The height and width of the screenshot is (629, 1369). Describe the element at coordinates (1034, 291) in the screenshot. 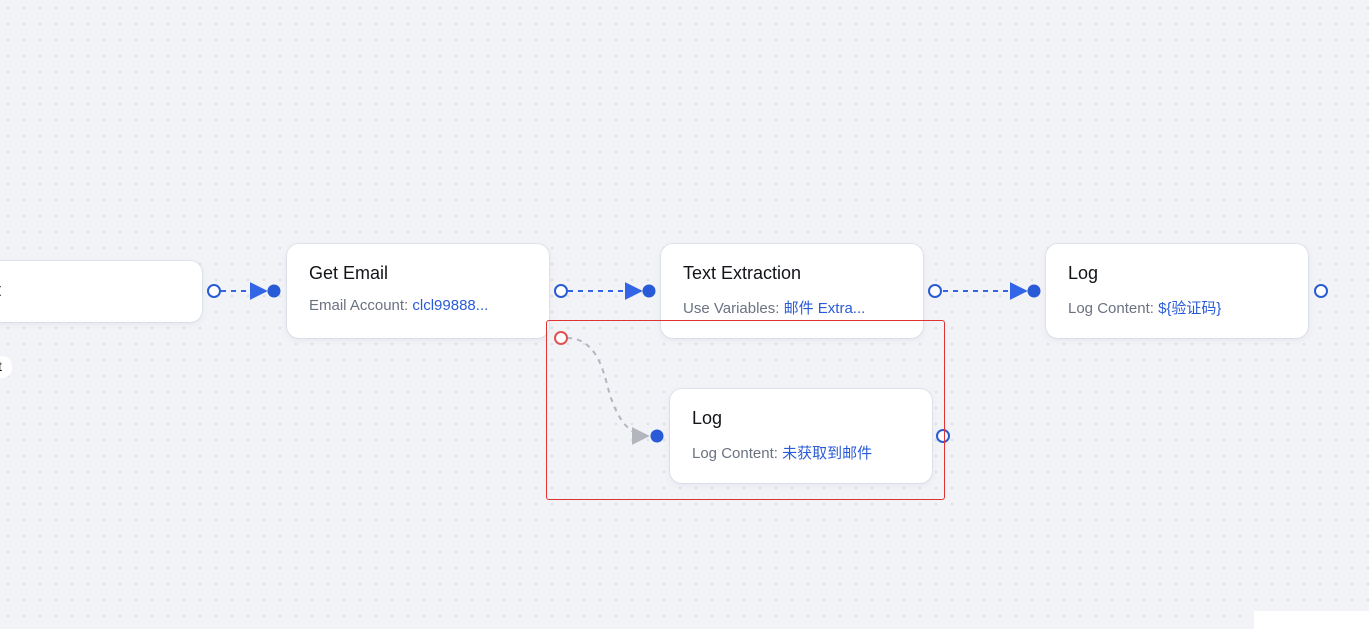

I see `log-main-input-handle` at that location.